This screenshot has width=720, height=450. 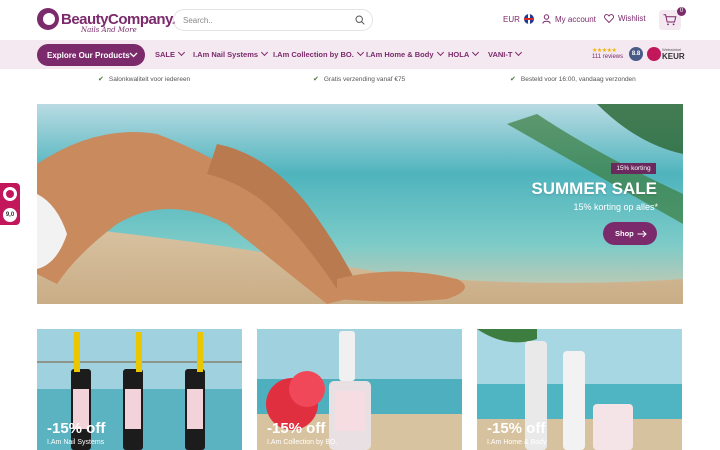 What do you see at coordinates (139, 389) in the screenshot?
I see `category-card-nail-systems: -15% off I.Am Nail Systems` at bounding box center [139, 389].